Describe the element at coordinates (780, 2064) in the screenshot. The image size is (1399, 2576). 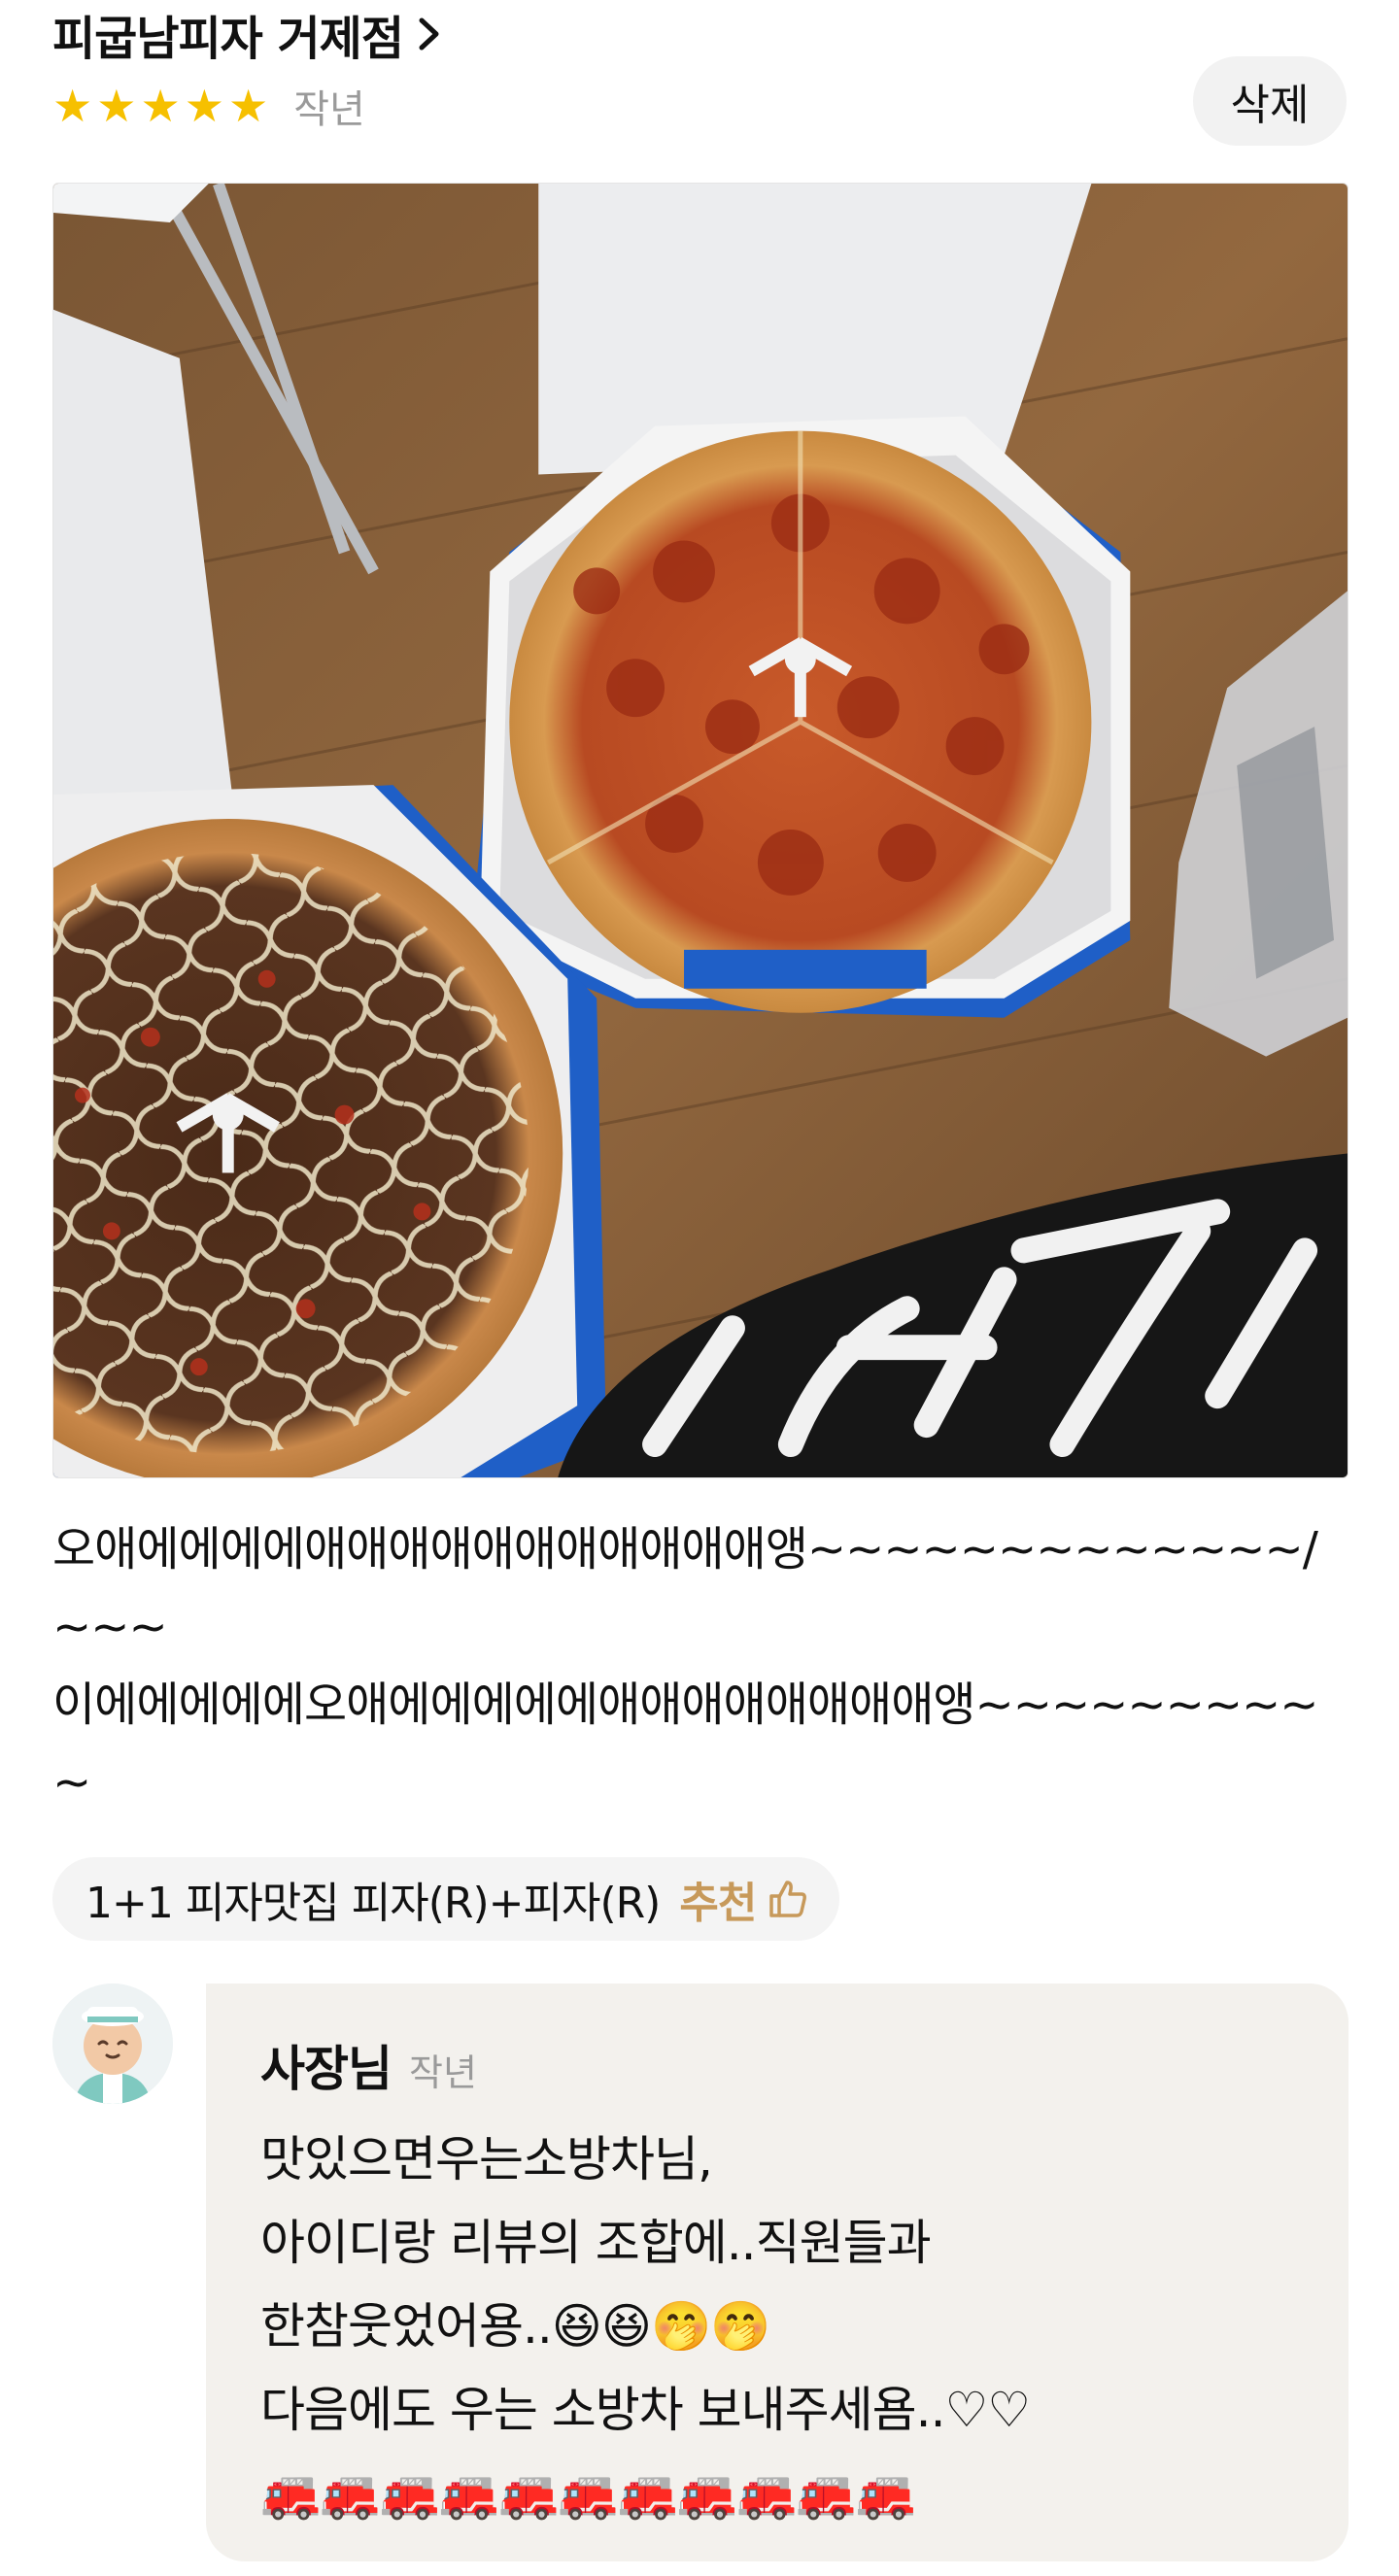
I see `owner-reply-header: 사장님 작년` at that location.